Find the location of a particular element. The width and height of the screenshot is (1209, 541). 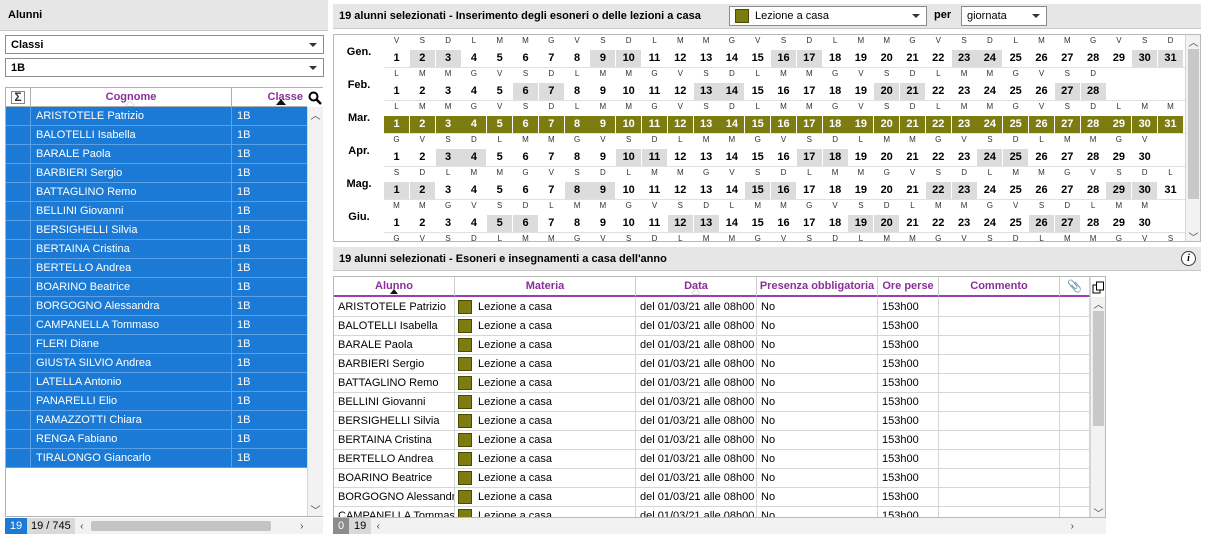

student-row: BORGOGNO Alessandra 1B is located at coordinates (156, 306).